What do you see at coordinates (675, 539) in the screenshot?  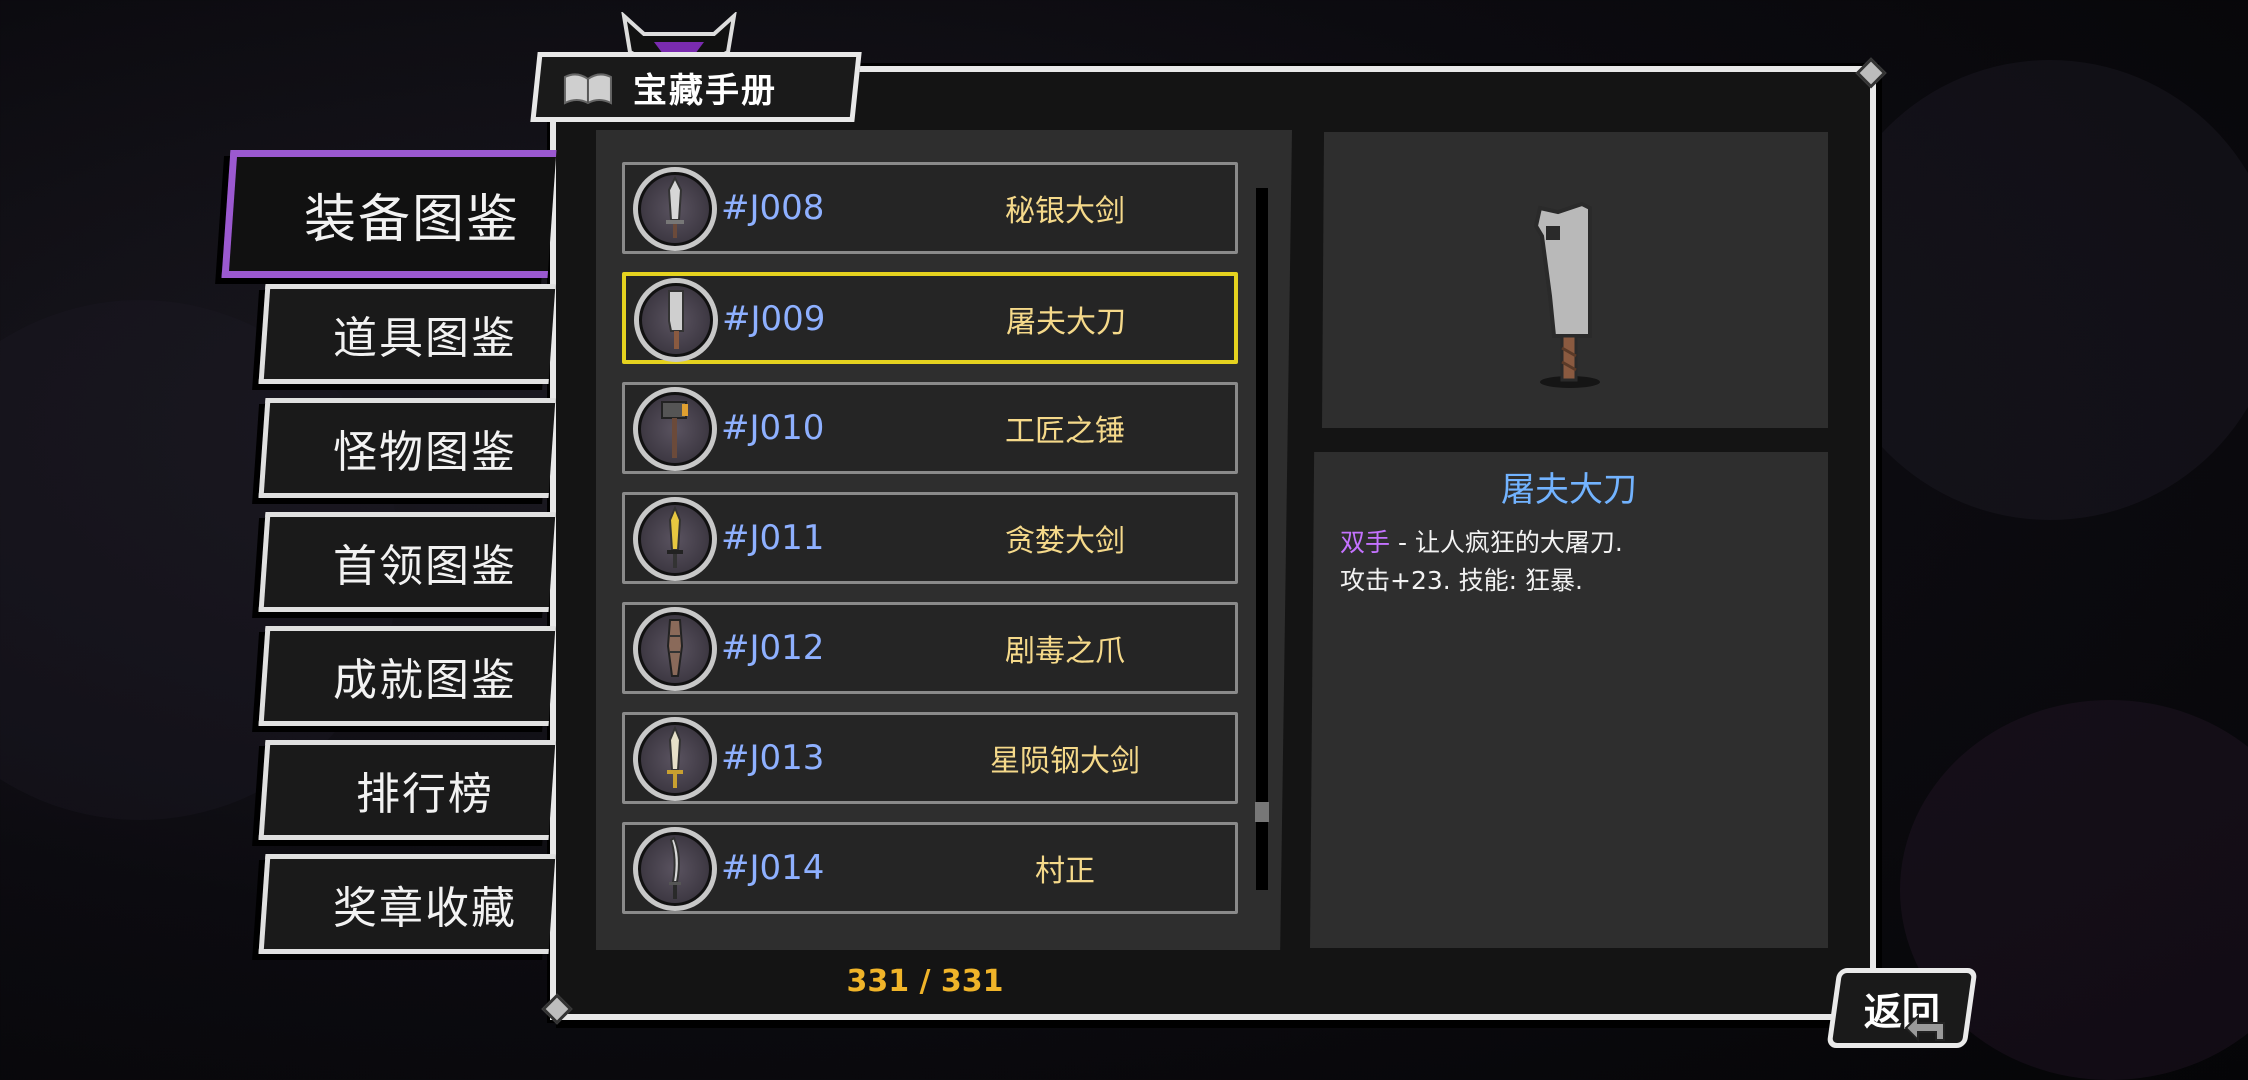 I see `golden-sword-icon` at bounding box center [675, 539].